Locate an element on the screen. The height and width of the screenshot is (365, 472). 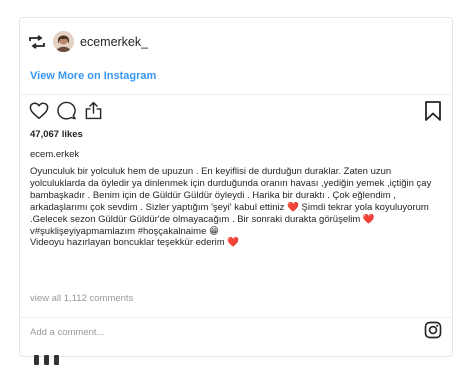
comment-icon is located at coordinates (66, 113).